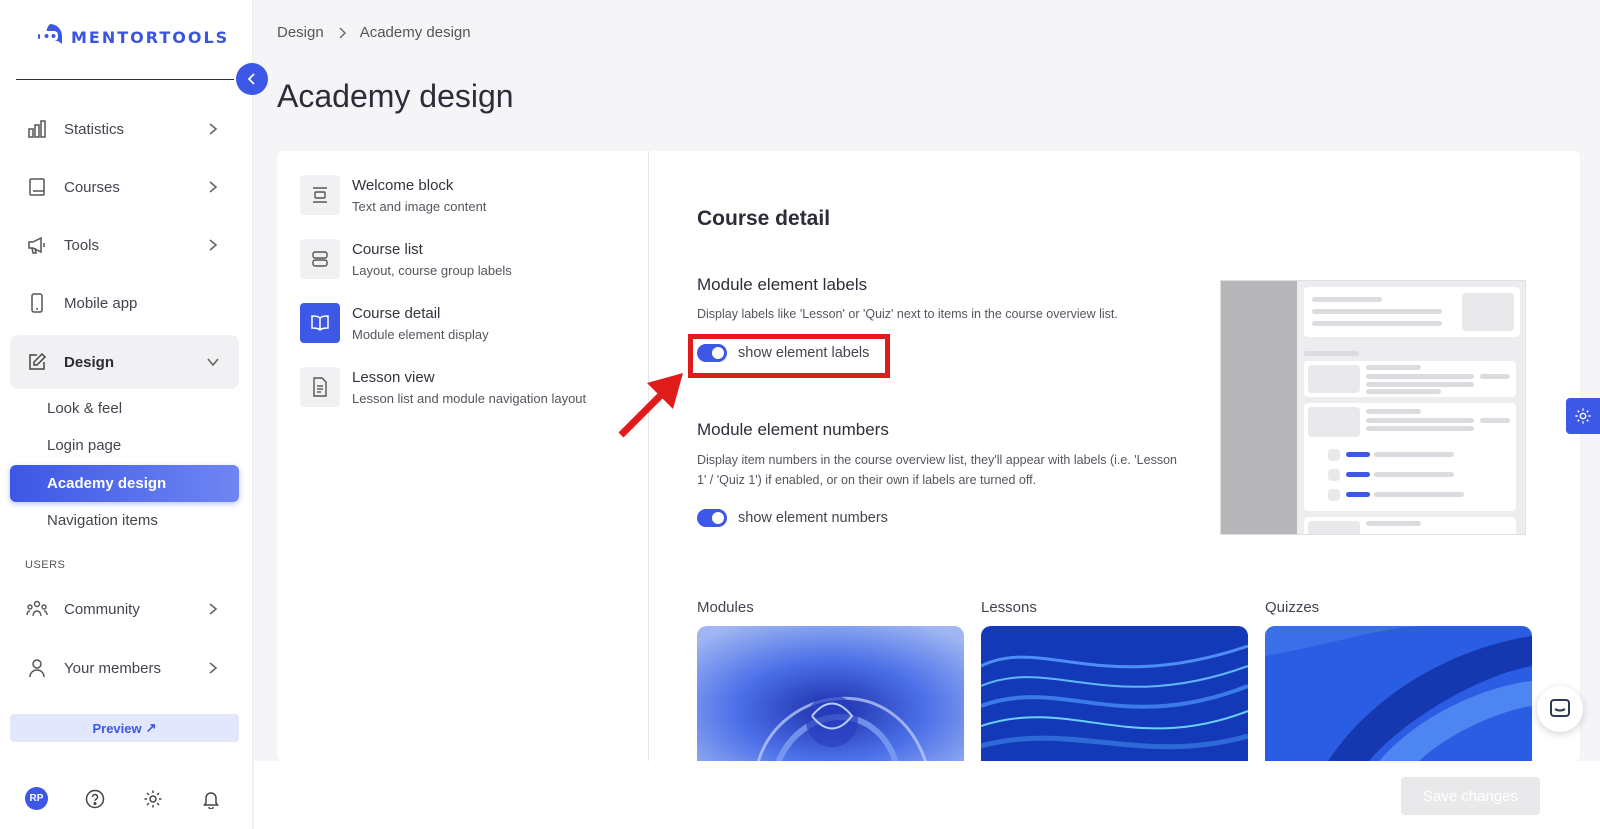  What do you see at coordinates (124, 362) in the screenshot?
I see `sidebar-item-design: Design` at bounding box center [124, 362].